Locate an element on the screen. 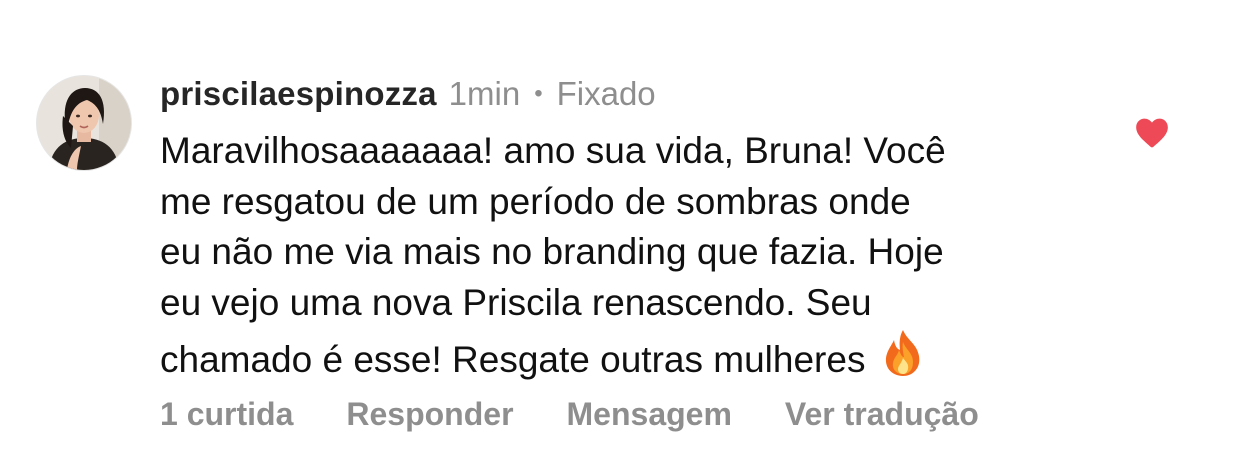 Image resolution: width=1242 pixels, height=470 pixels. likes-count-link: 1 curtida is located at coordinates (226, 414).